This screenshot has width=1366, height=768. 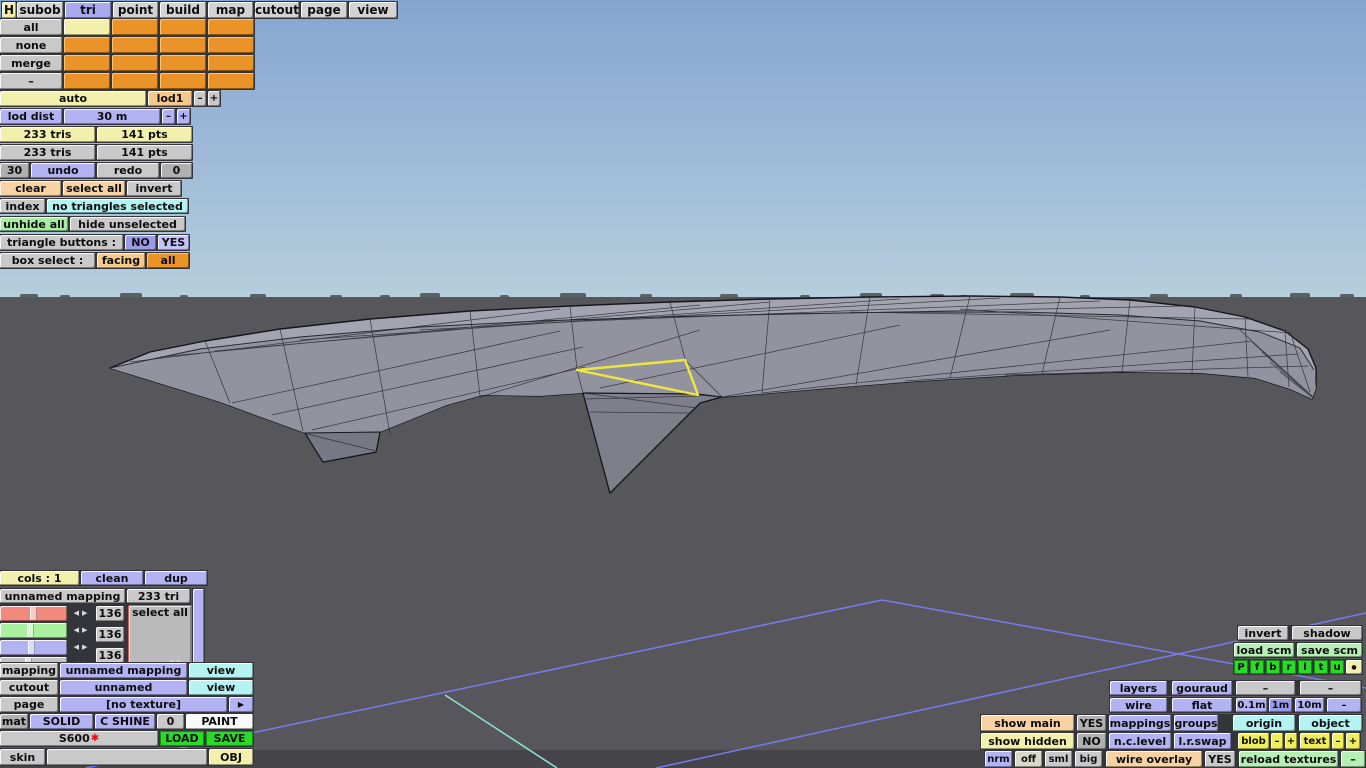 I want to click on tri-count-button: 233 tri, so click(x=158, y=596).